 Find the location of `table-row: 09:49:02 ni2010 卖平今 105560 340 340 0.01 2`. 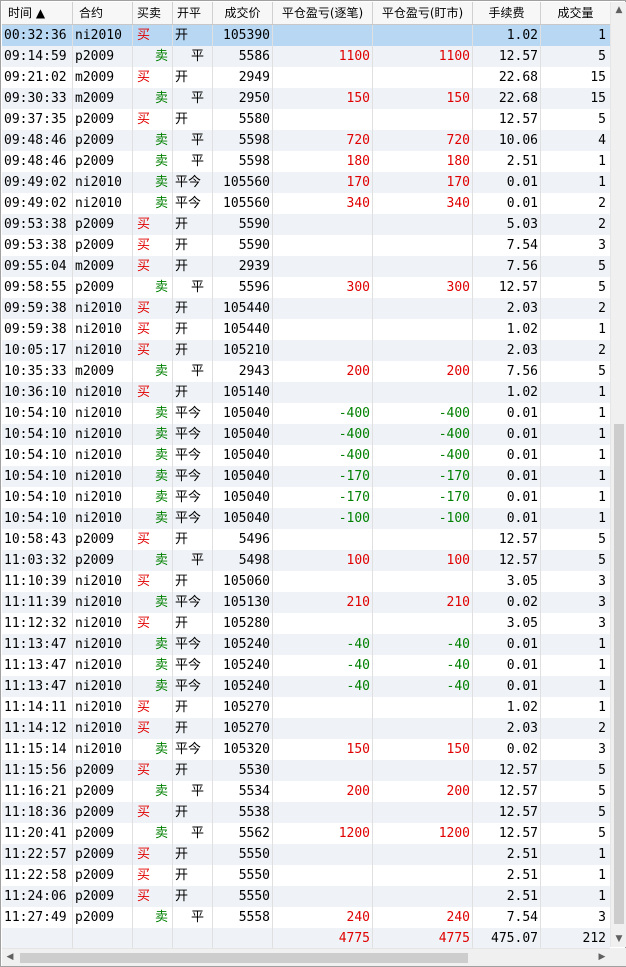

table-row: 09:49:02 ni2010 卖平今 105560 340 340 0.01 2 is located at coordinates (306, 203).